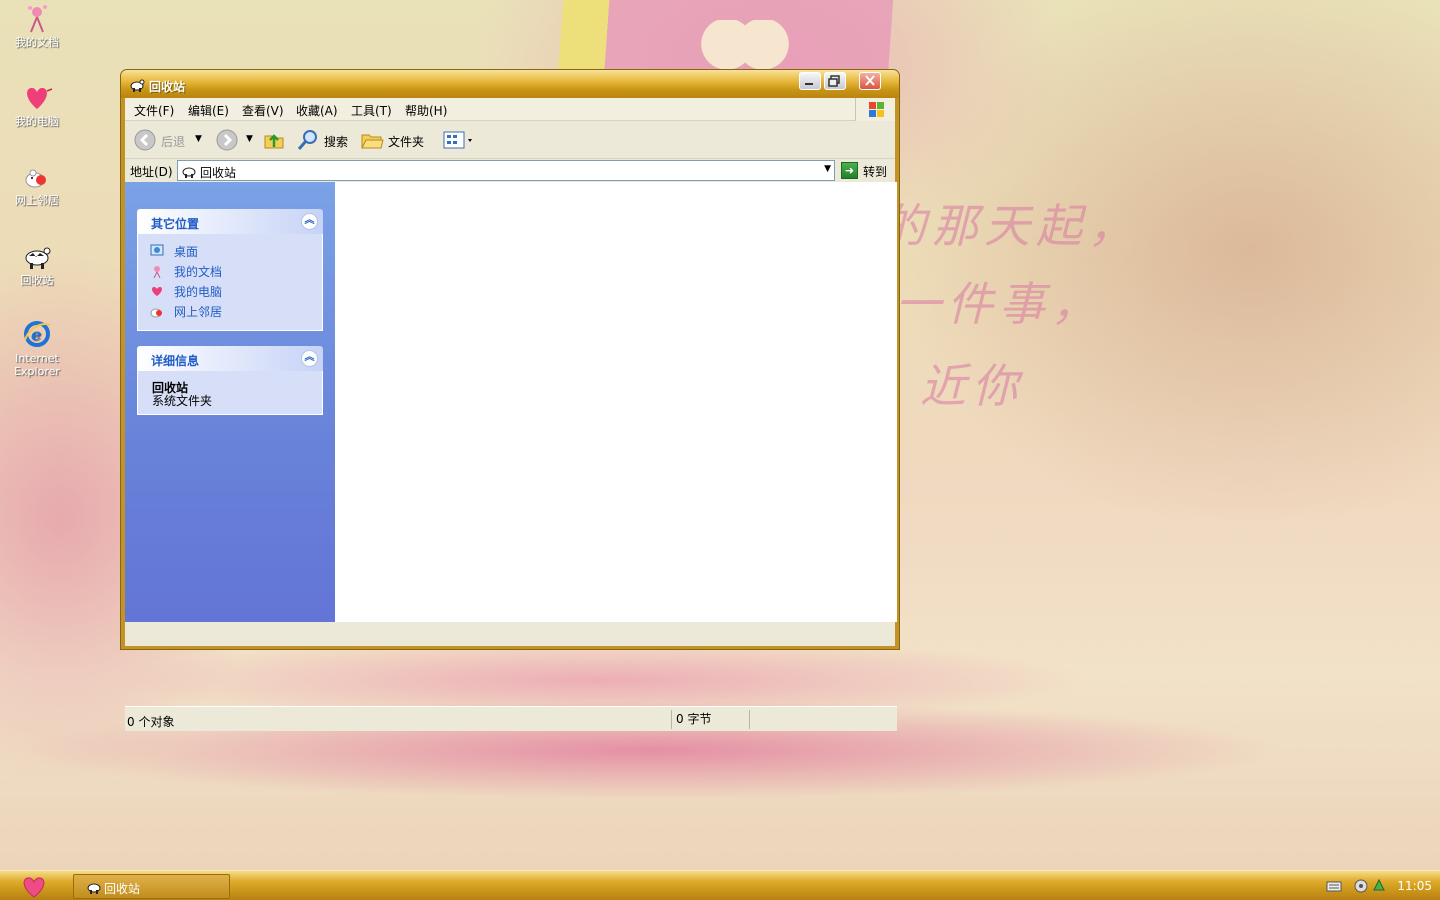 This screenshot has width=1440, height=900. I want to click on up-folder-button, so click(274, 140).